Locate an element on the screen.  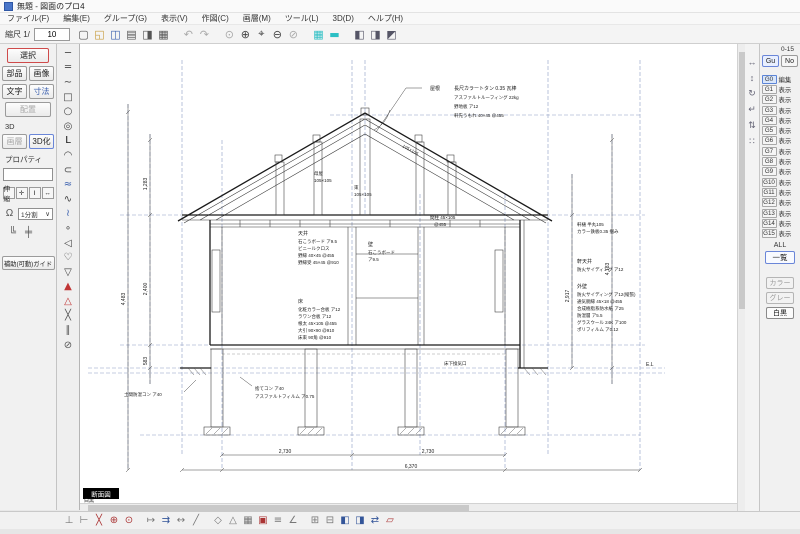
plot-icon: ◨ is located at coordinates (147, 34).